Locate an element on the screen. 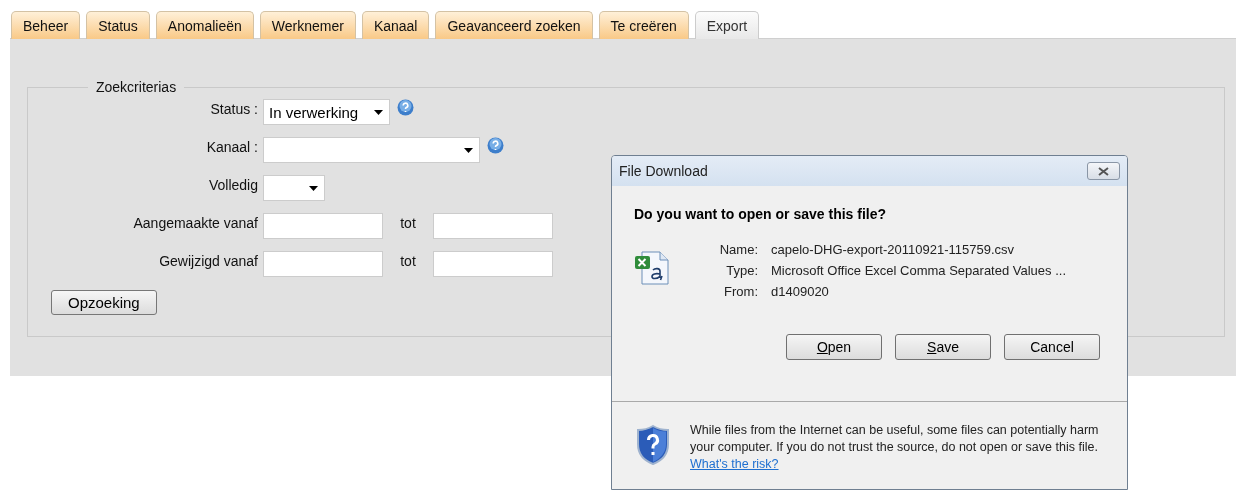 The image size is (1236, 490). field-label: Aangemaakte vanaf is located at coordinates (195, 223).